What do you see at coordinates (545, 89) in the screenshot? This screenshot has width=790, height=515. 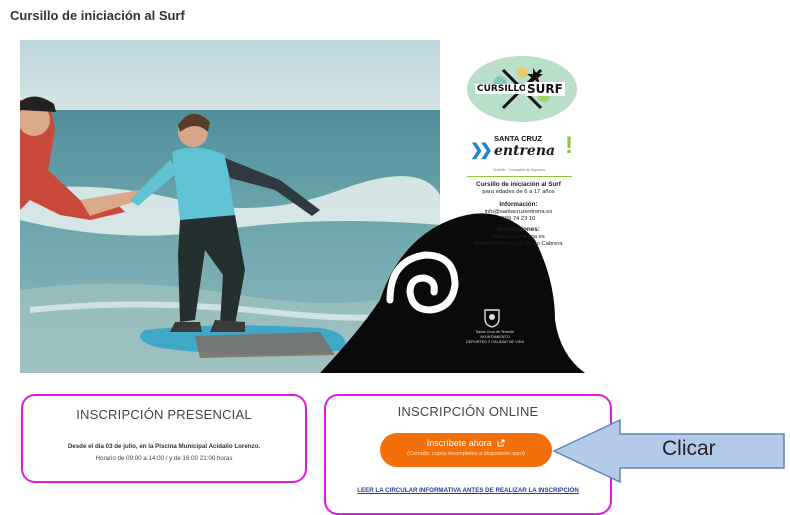 I see `logo-text-surf: SURF` at bounding box center [545, 89].